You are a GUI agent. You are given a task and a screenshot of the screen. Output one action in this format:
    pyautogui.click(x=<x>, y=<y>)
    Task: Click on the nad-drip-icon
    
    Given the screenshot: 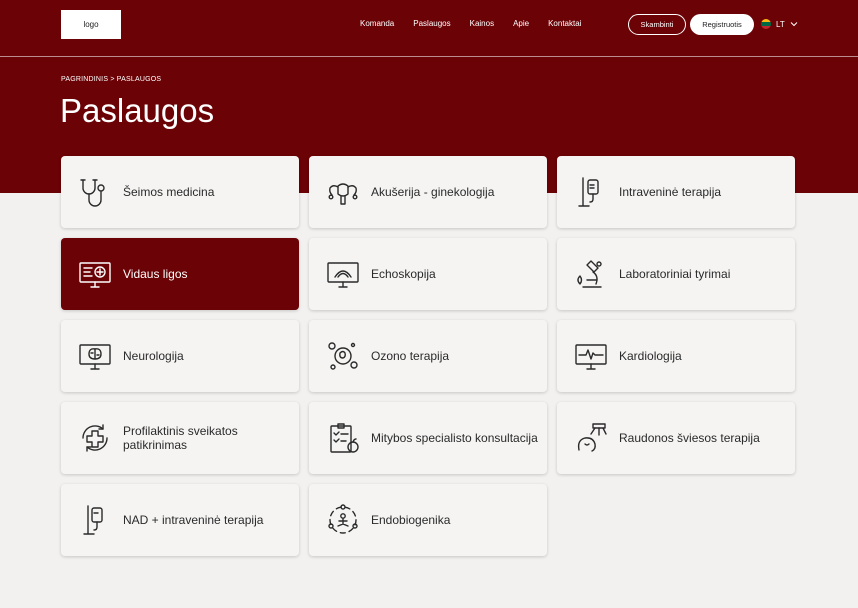 What is the action you would take?
    pyautogui.click(x=95, y=520)
    